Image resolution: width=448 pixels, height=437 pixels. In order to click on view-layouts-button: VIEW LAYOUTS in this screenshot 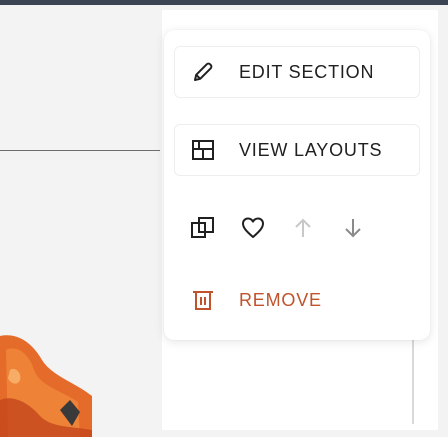, I will do `click(297, 150)`.